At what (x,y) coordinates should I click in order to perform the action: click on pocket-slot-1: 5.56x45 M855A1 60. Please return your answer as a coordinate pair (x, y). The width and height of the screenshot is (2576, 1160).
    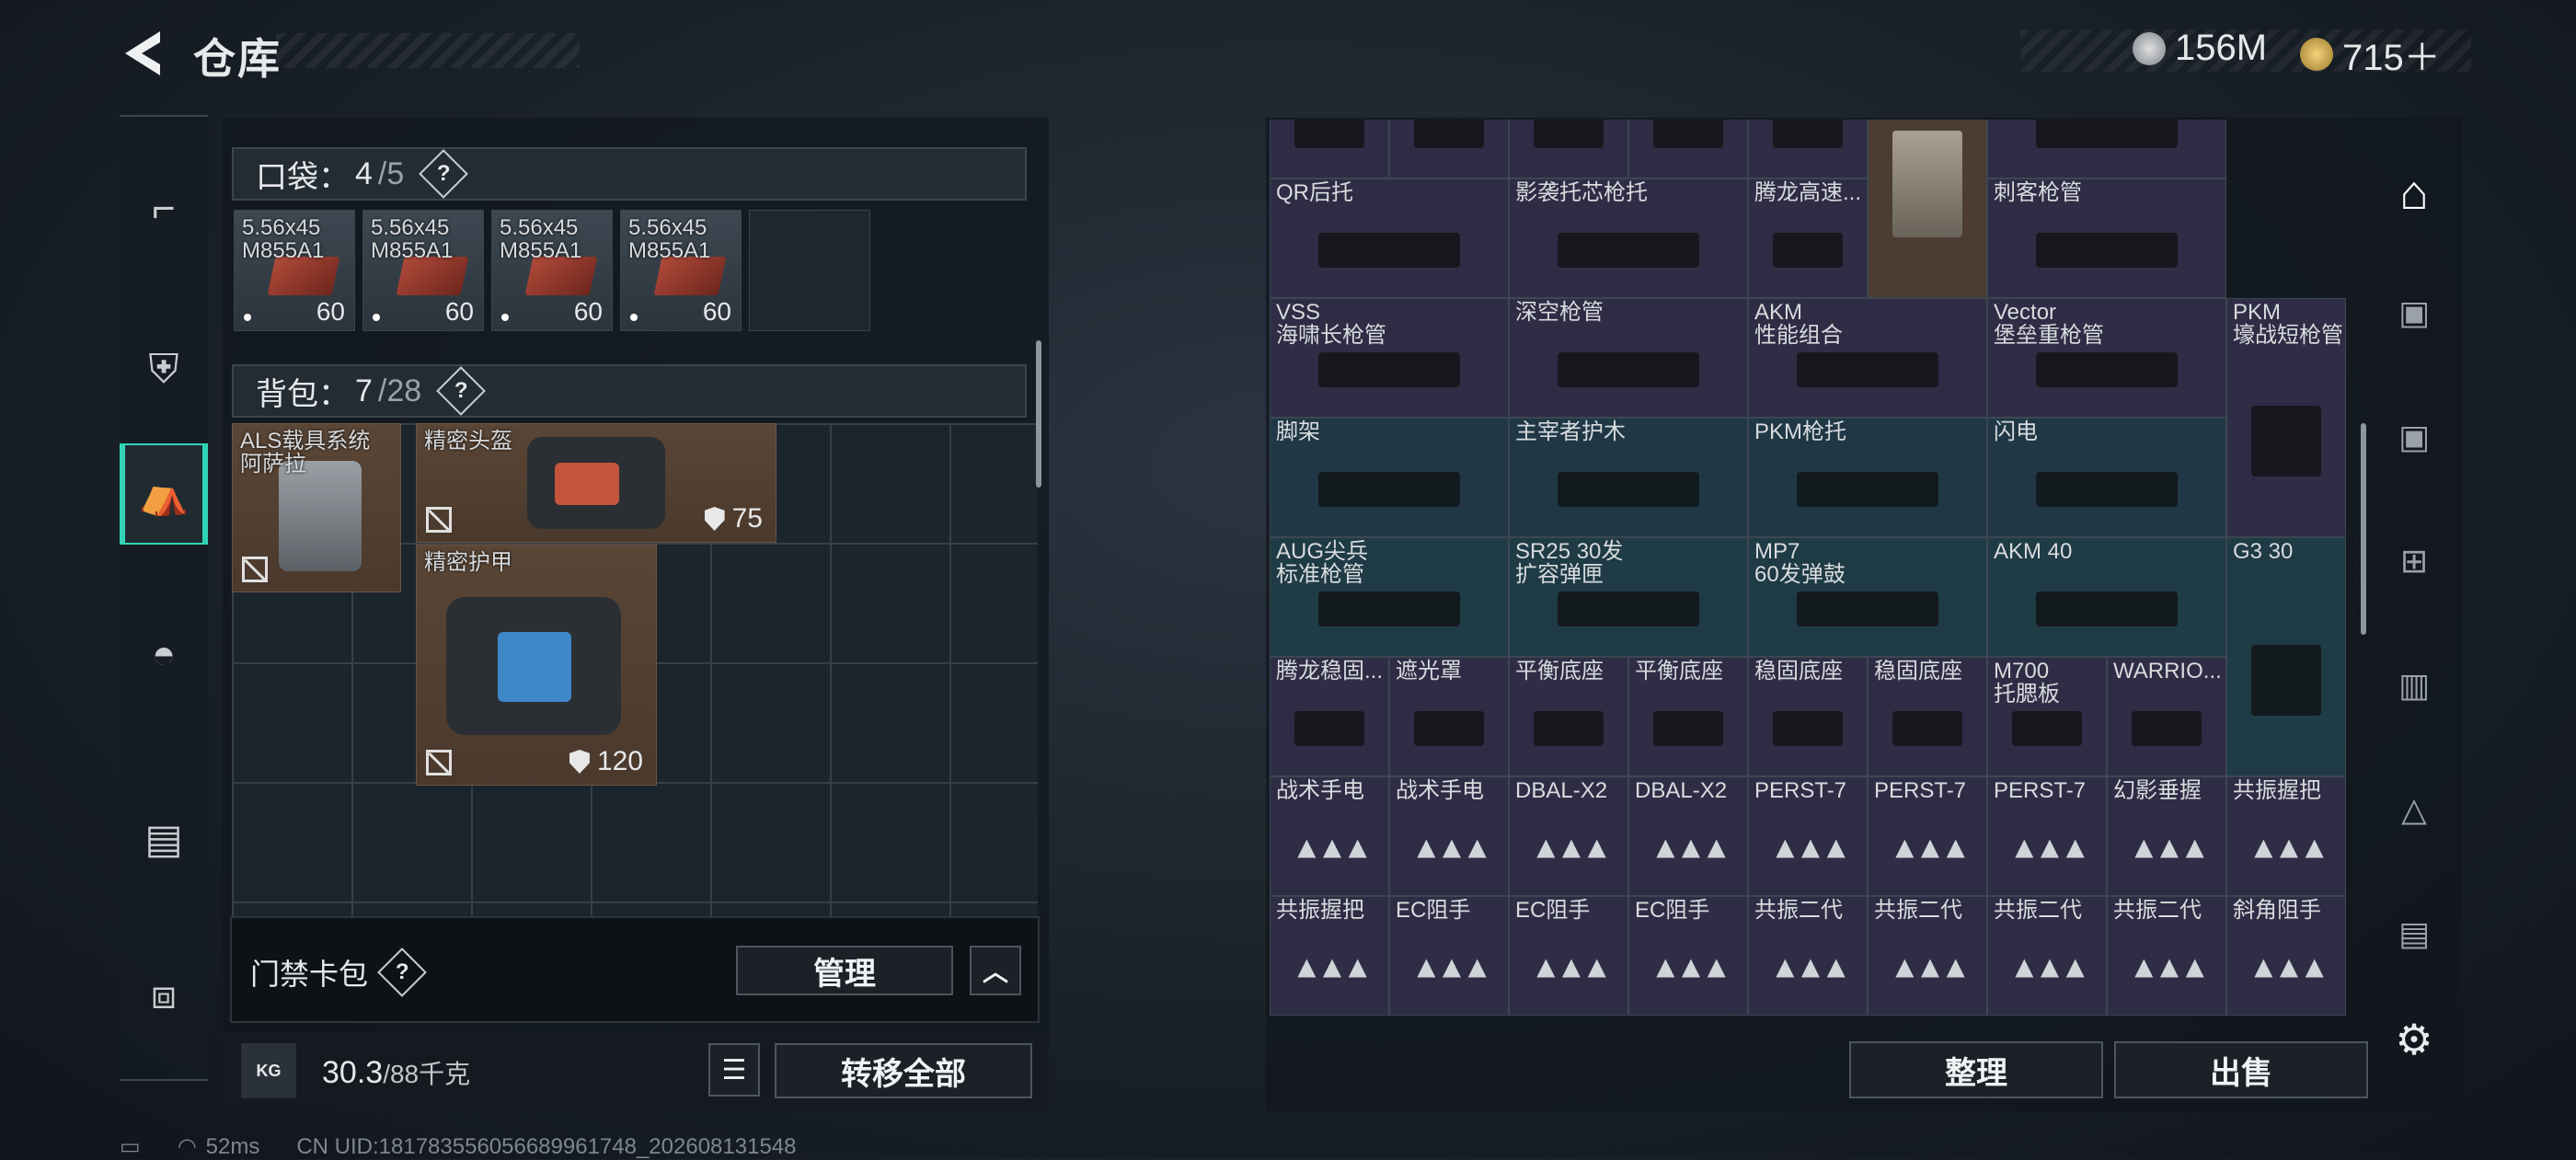
    Looking at the image, I should click on (294, 270).